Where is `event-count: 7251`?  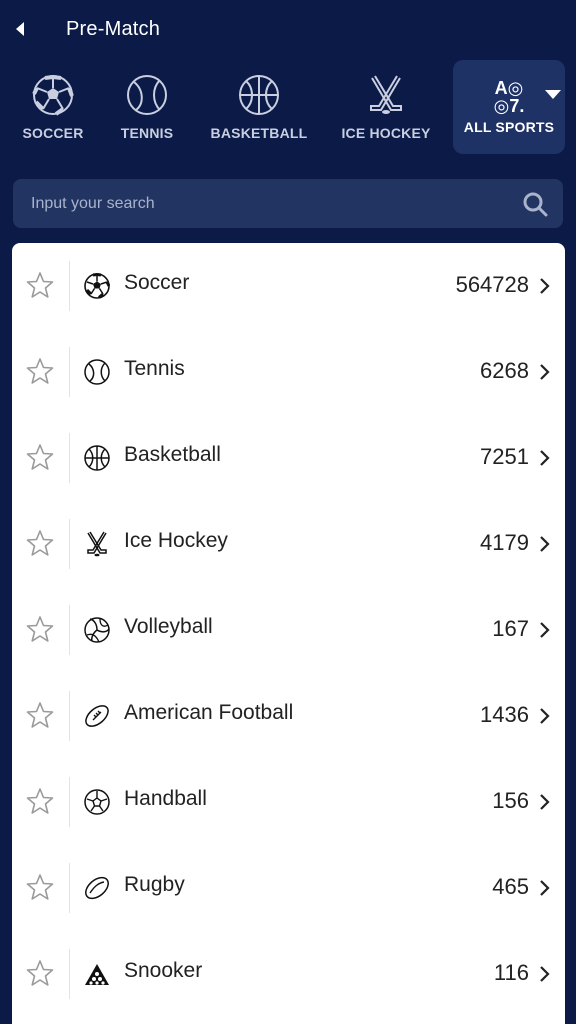 event-count: 7251 is located at coordinates (504, 456).